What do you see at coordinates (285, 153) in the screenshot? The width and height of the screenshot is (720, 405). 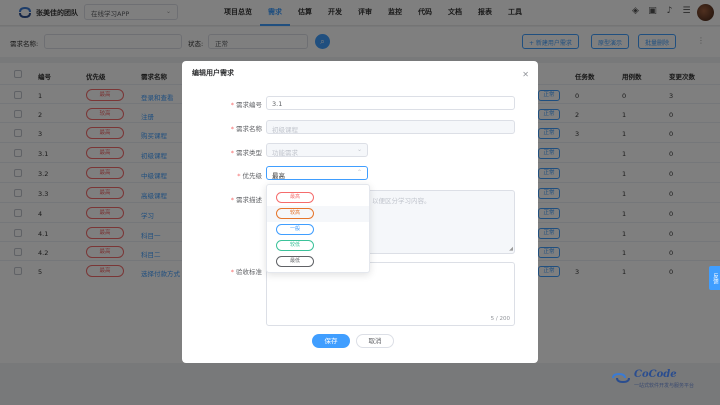 I see `type-select-value: 功能需求` at bounding box center [285, 153].